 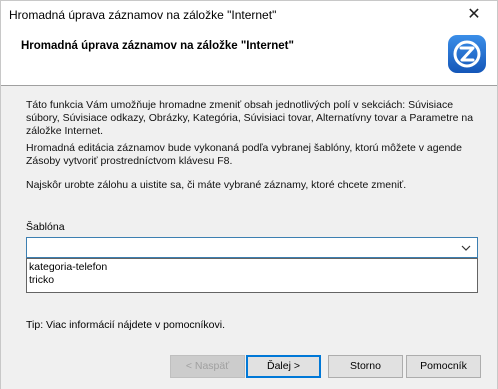 What do you see at coordinates (443, 366) in the screenshot?
I see `help-button: Pomocník` at bounding box center [443, 366].